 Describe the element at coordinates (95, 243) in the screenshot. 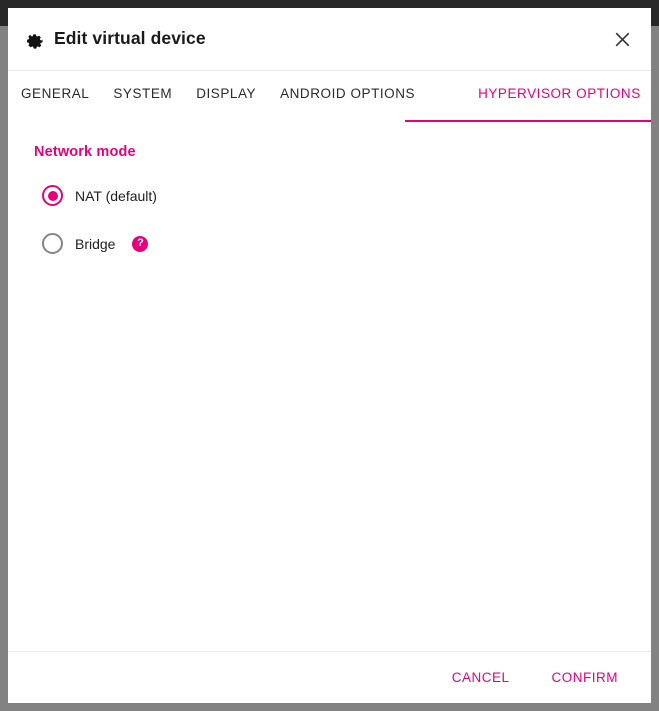

I see `radio-label-bridge: Bridge` at that location.